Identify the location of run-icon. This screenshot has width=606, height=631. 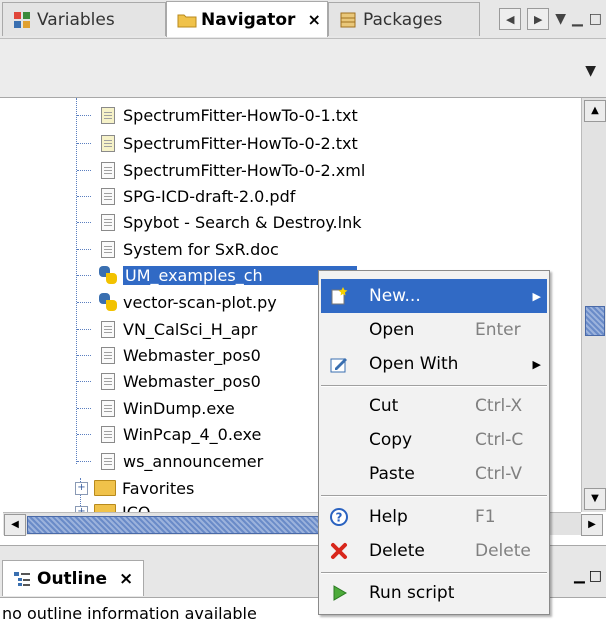
(339, 593).